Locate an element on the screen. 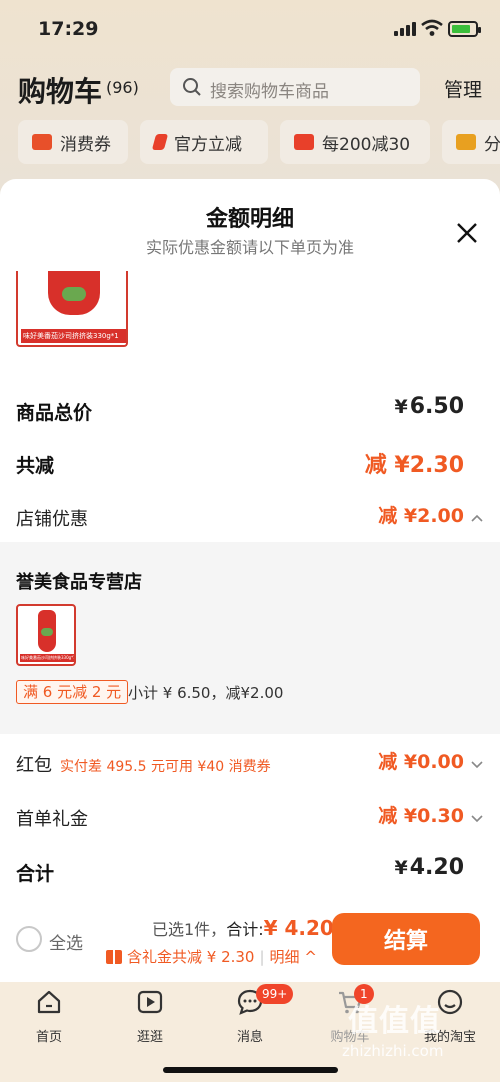  tab-label: 逛逛 is located at coordinates (149, 1037).